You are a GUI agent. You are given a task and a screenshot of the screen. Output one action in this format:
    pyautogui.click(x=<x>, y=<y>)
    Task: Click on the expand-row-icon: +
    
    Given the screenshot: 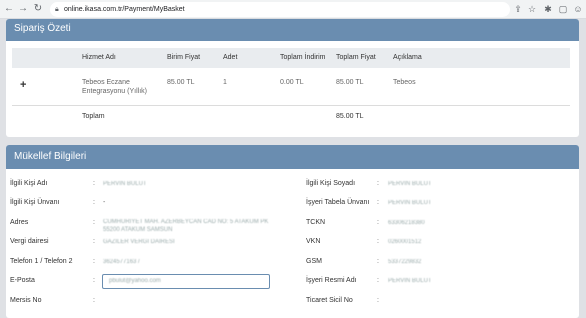 What is the action you would take?
    pyautogui.click(x=23, y=85)
    